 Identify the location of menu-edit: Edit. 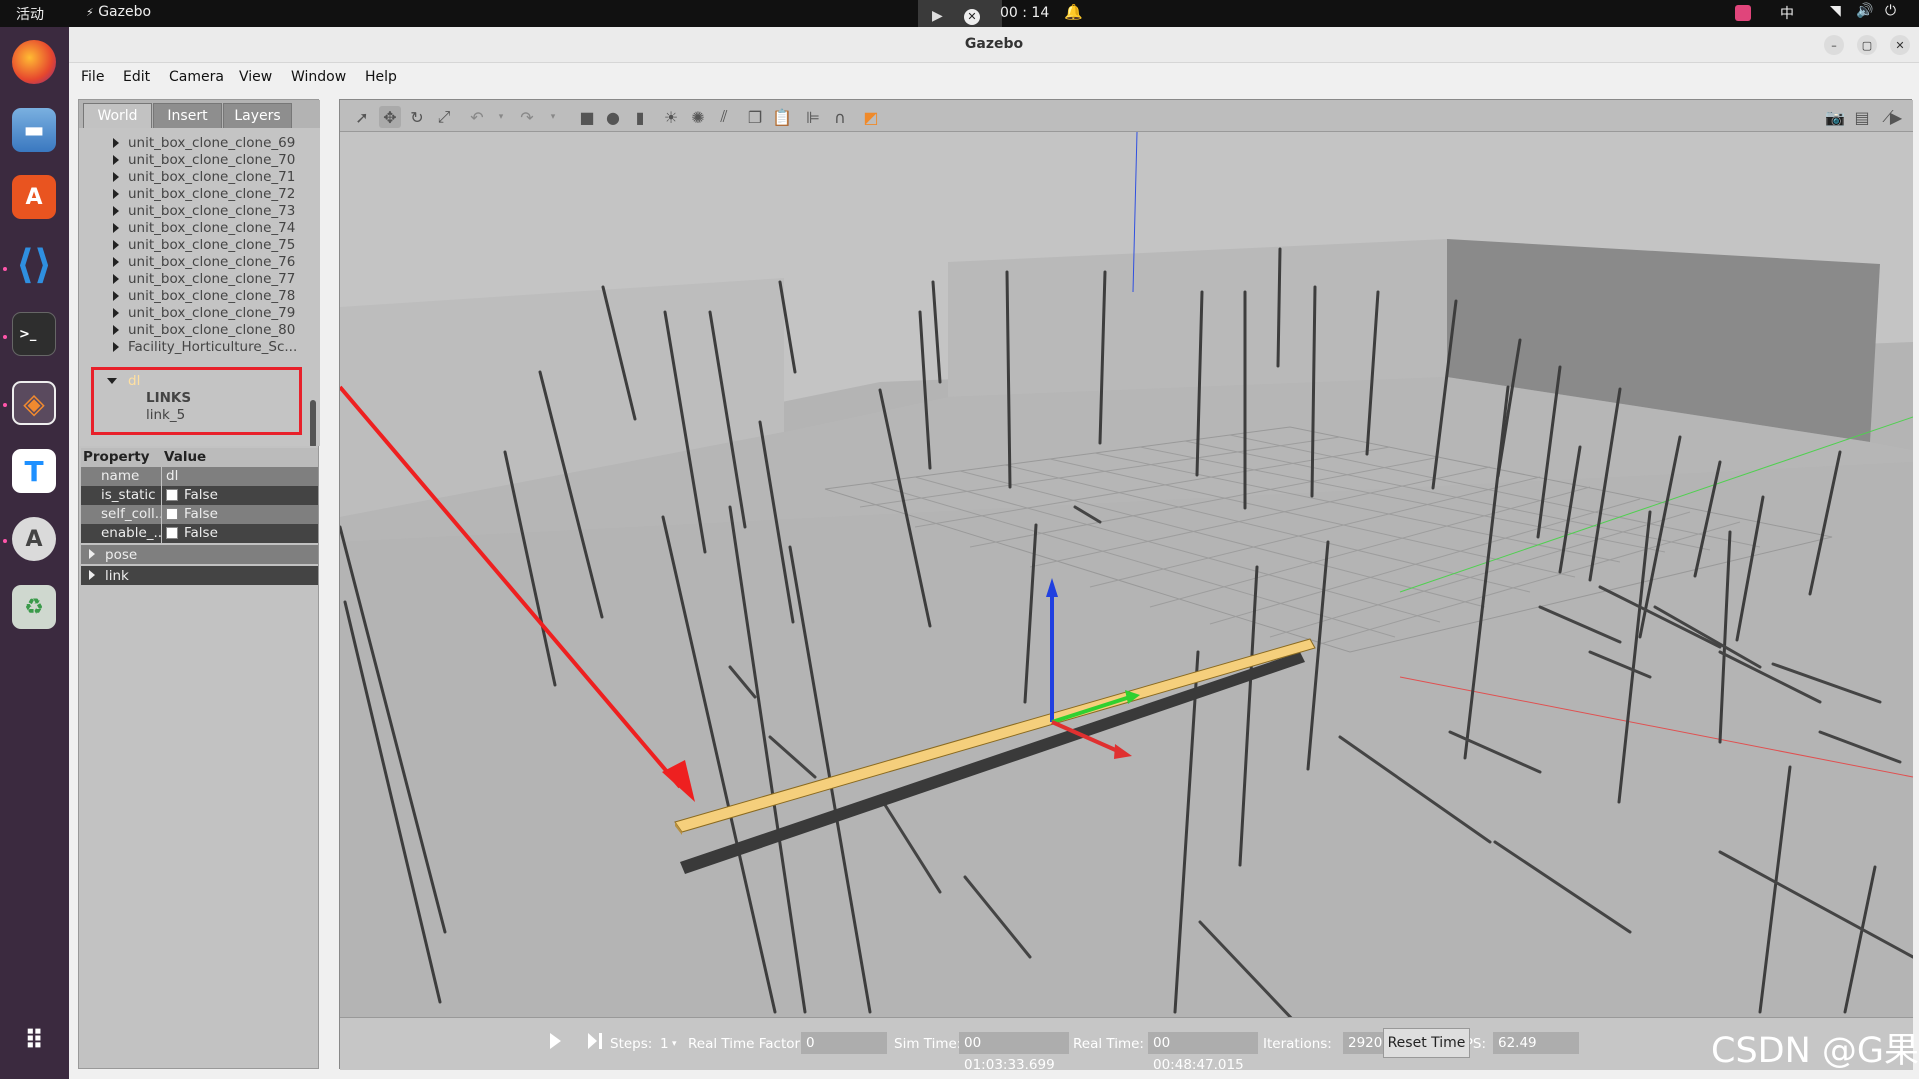
(136, 77).